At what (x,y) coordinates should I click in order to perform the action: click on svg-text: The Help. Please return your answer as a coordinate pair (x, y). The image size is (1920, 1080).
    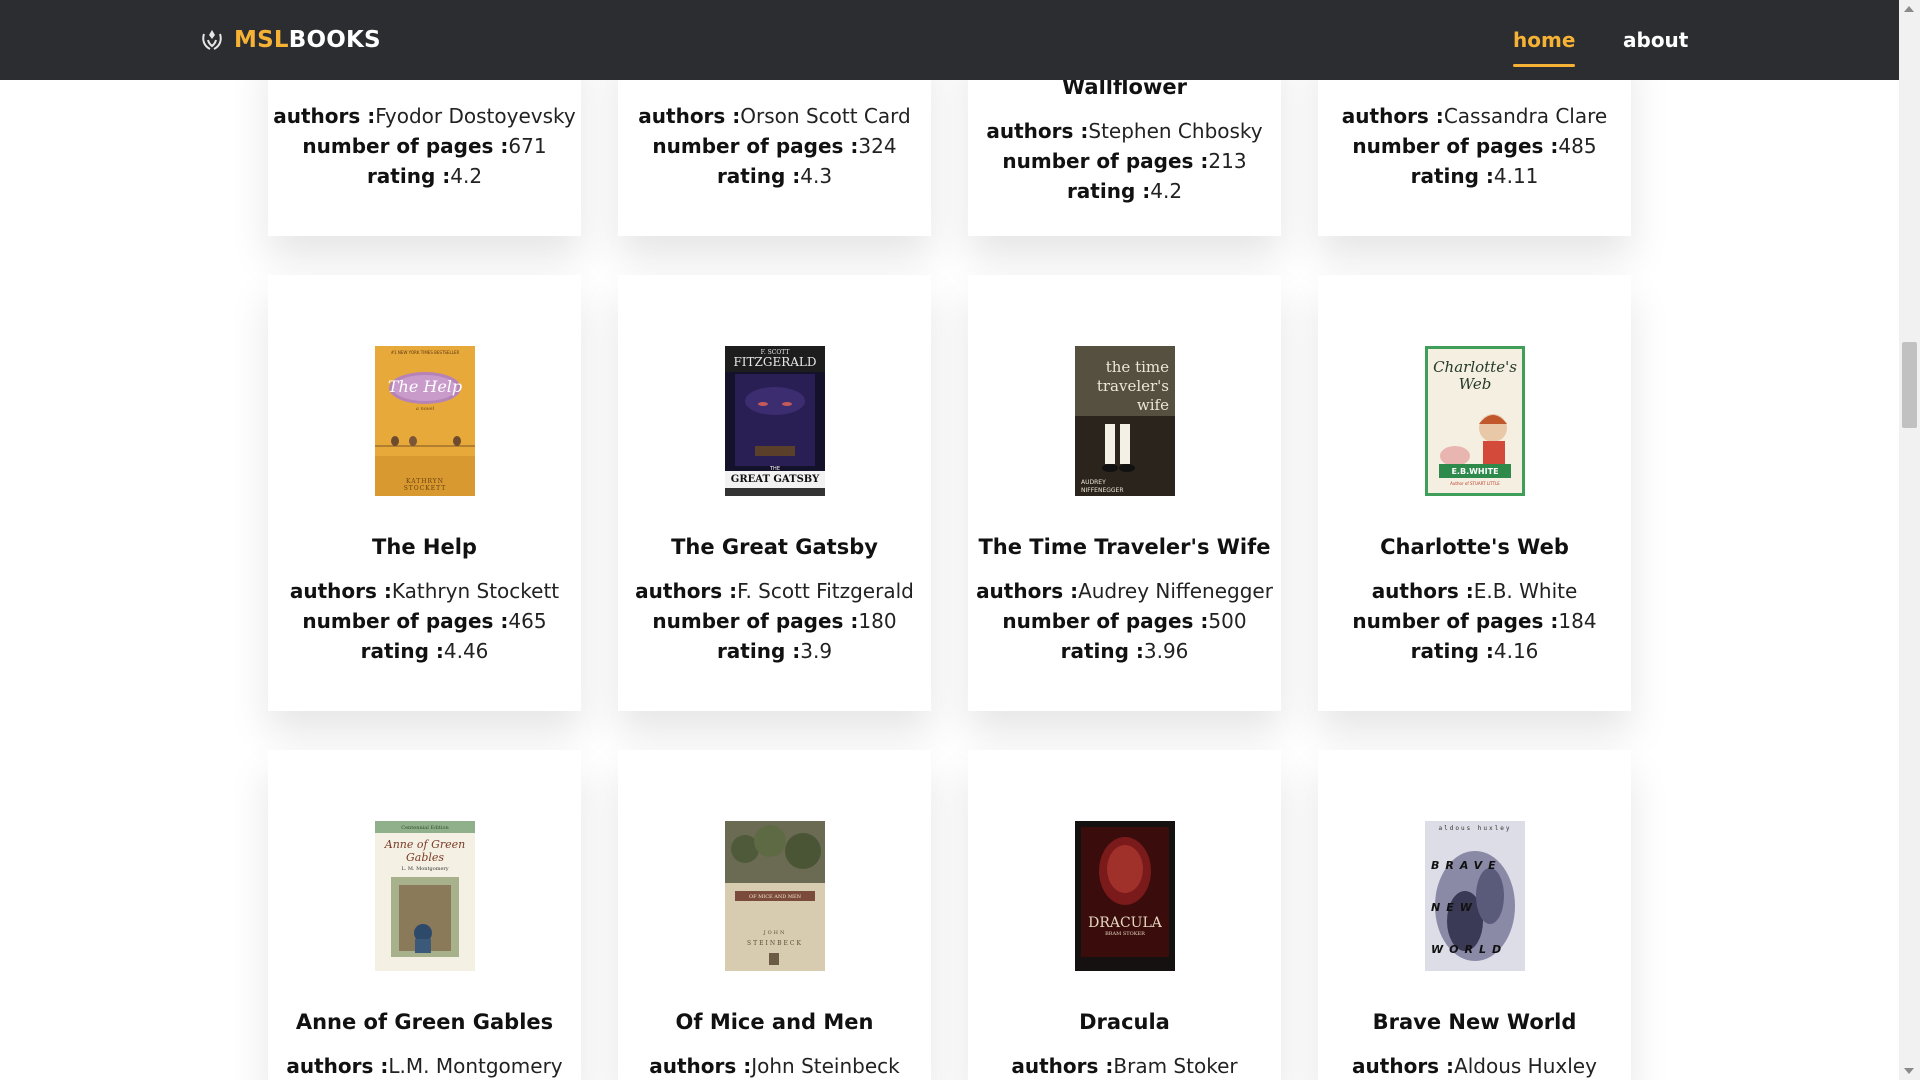
    Looking at the image, I should click on (425, 386).